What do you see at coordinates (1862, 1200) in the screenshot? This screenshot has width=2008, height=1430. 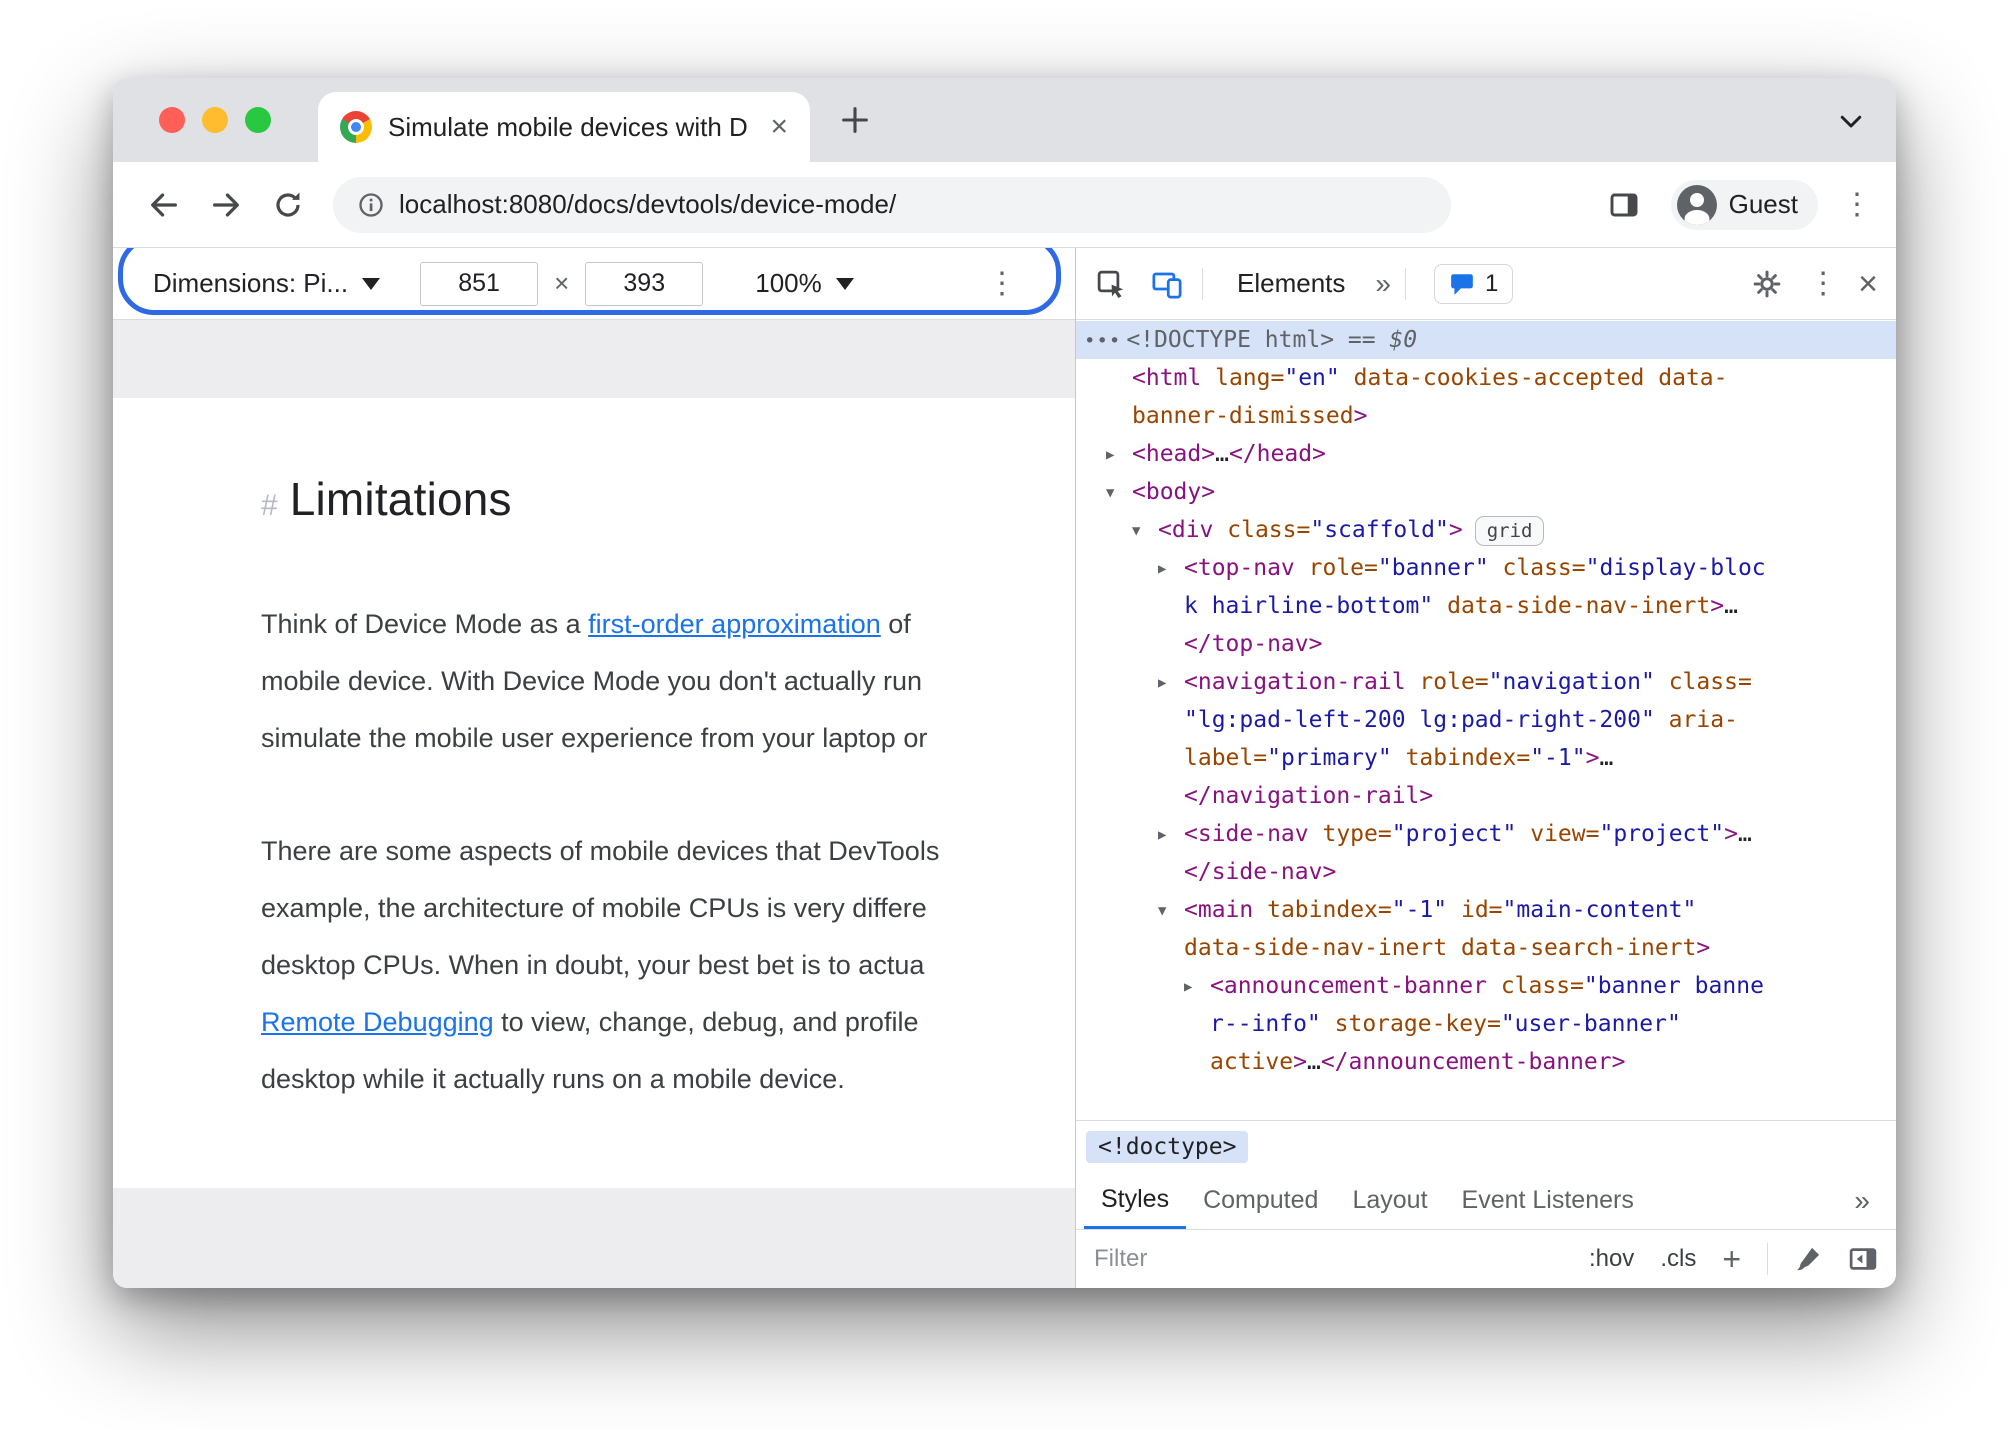 I see `more-sidebar-tabs-button: »` at bounding box center [1862, 1200].